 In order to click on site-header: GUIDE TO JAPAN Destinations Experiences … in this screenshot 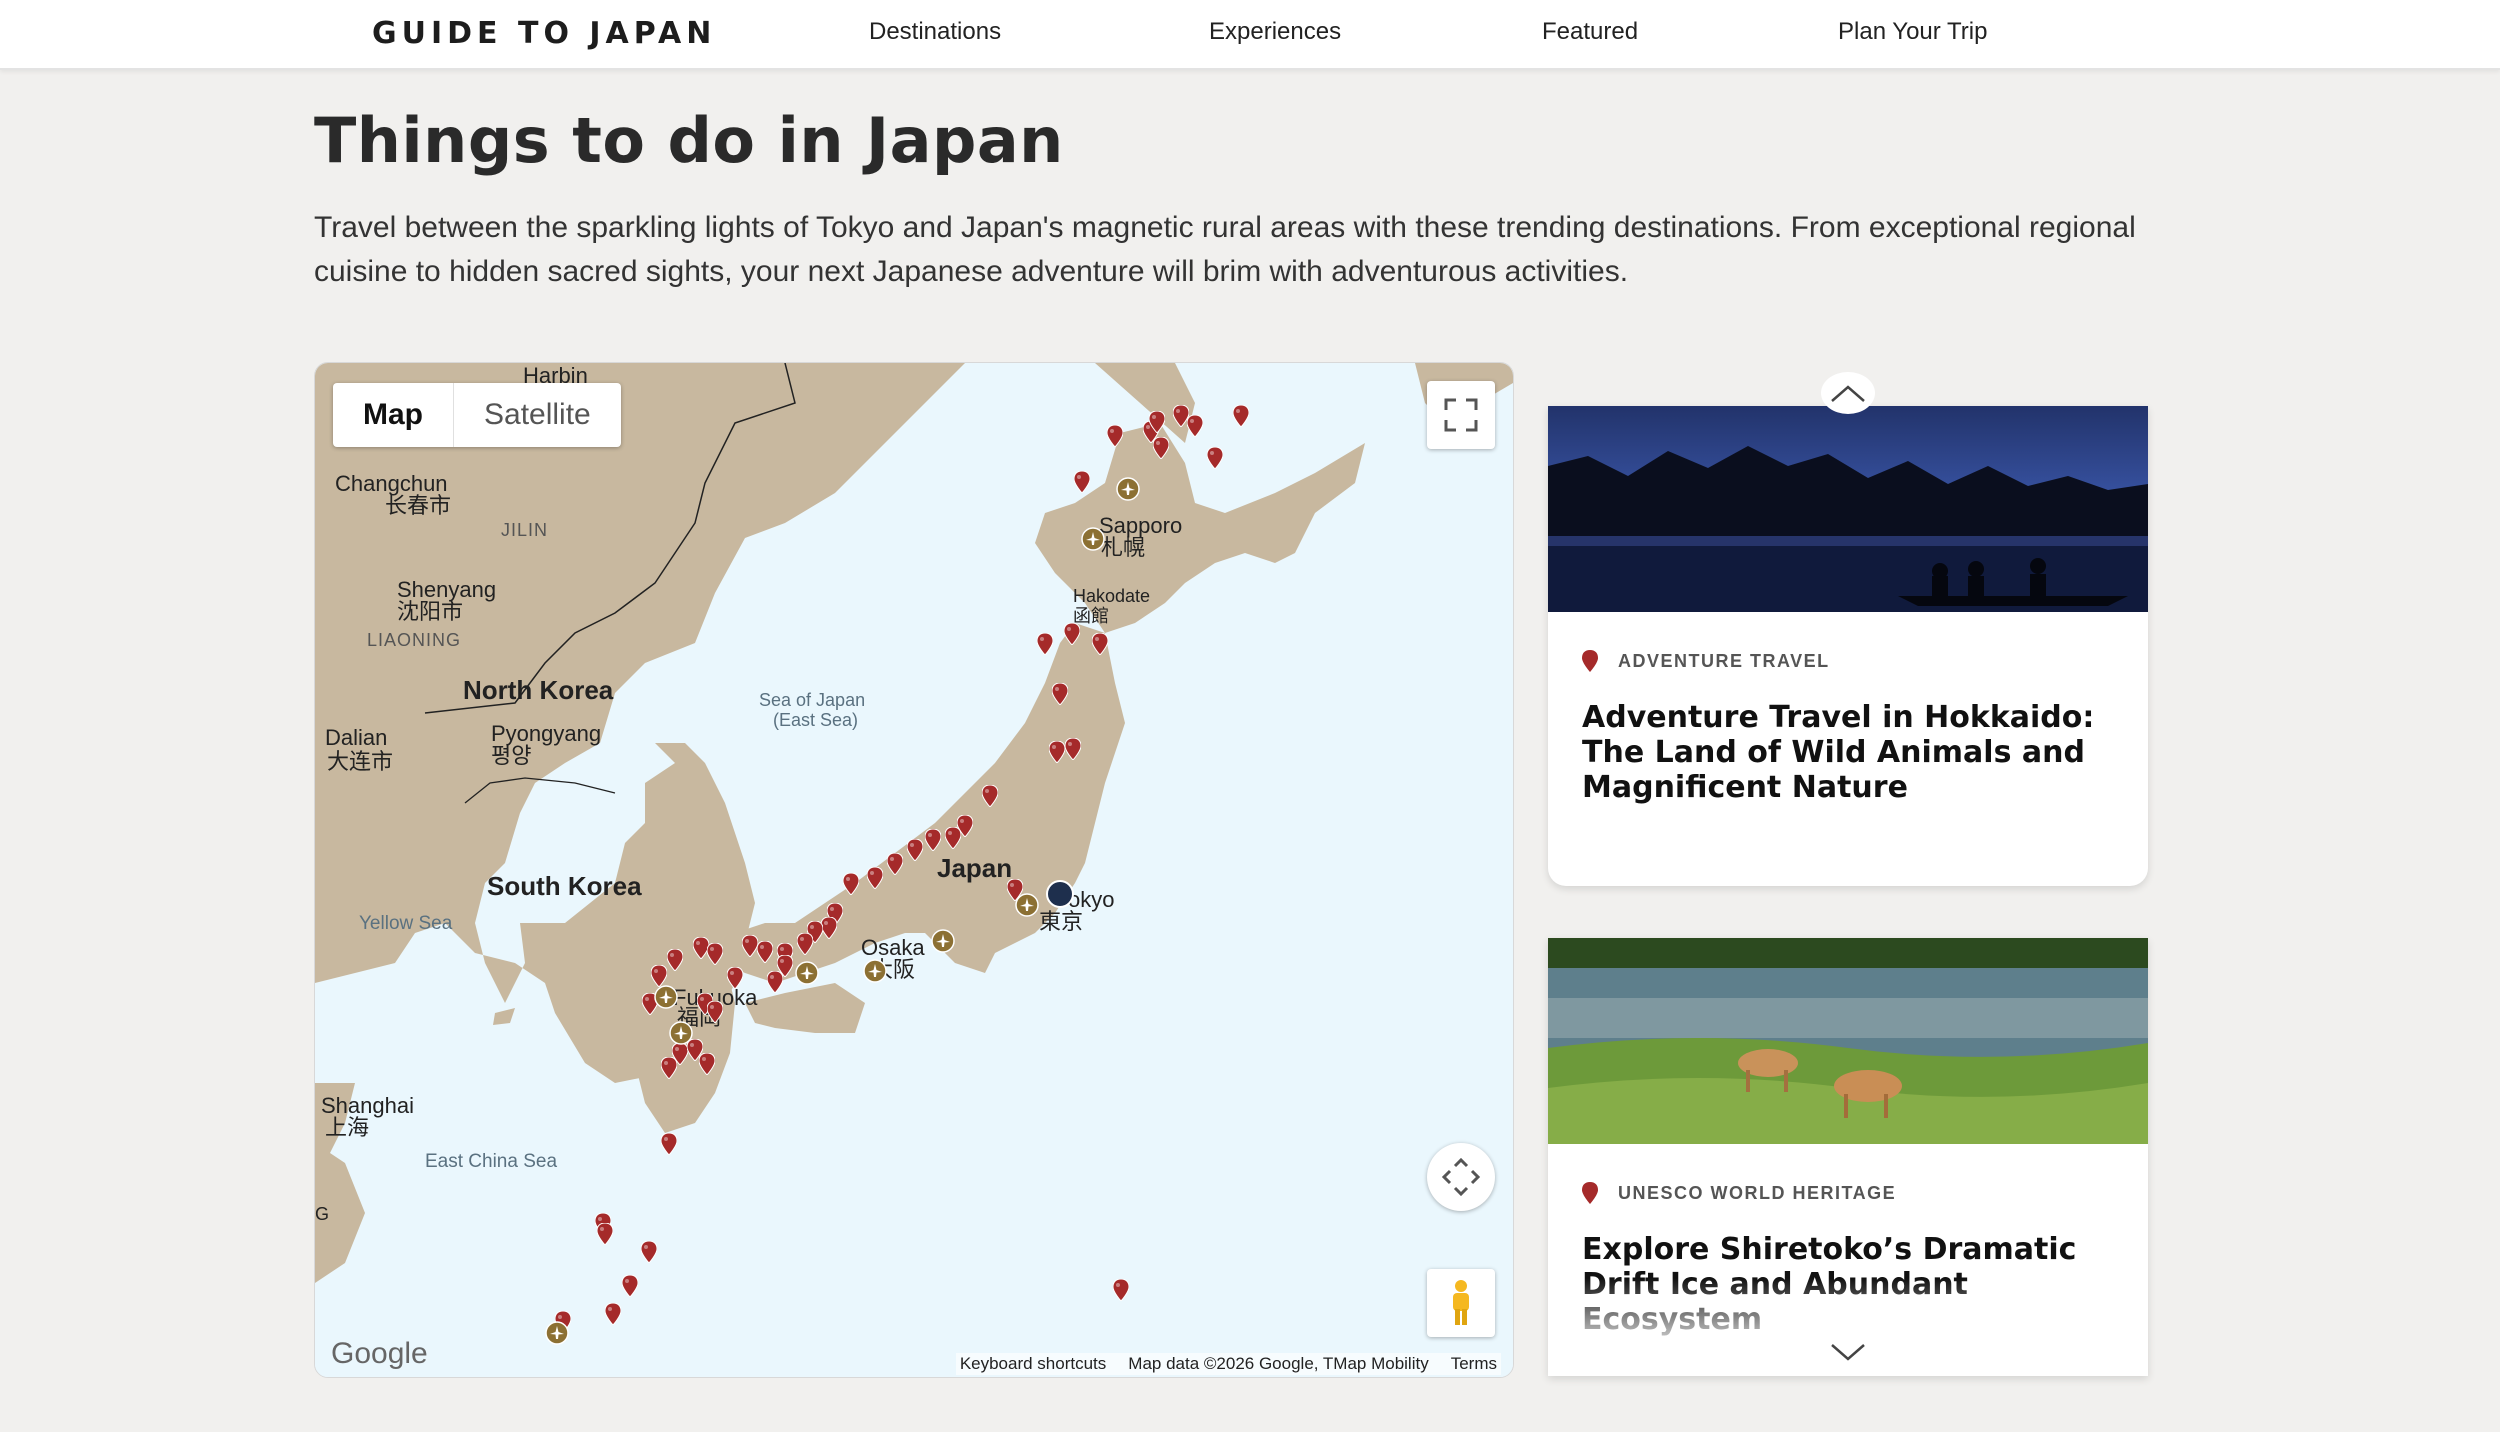, I will do `click(1250, 35)`.